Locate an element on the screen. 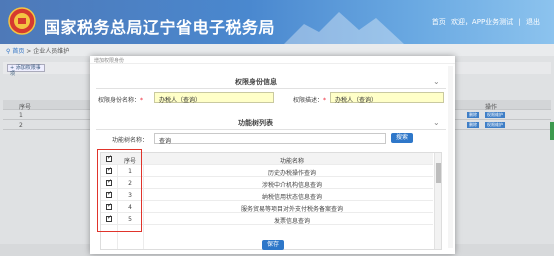  location-icon: ⚲ is located at coordinates (8, 51).